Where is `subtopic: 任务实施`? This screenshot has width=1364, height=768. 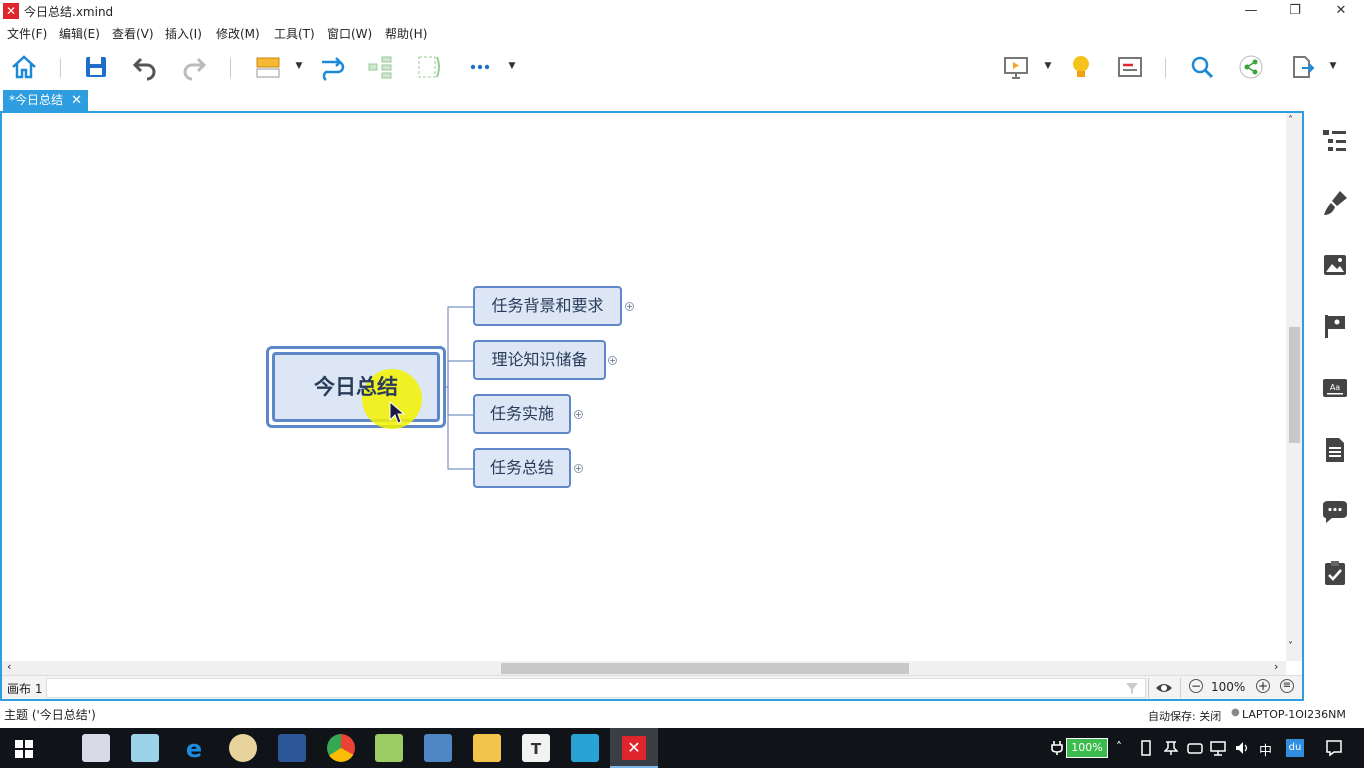 subtopic: 任务实施 is located at coordinates (522, 414).